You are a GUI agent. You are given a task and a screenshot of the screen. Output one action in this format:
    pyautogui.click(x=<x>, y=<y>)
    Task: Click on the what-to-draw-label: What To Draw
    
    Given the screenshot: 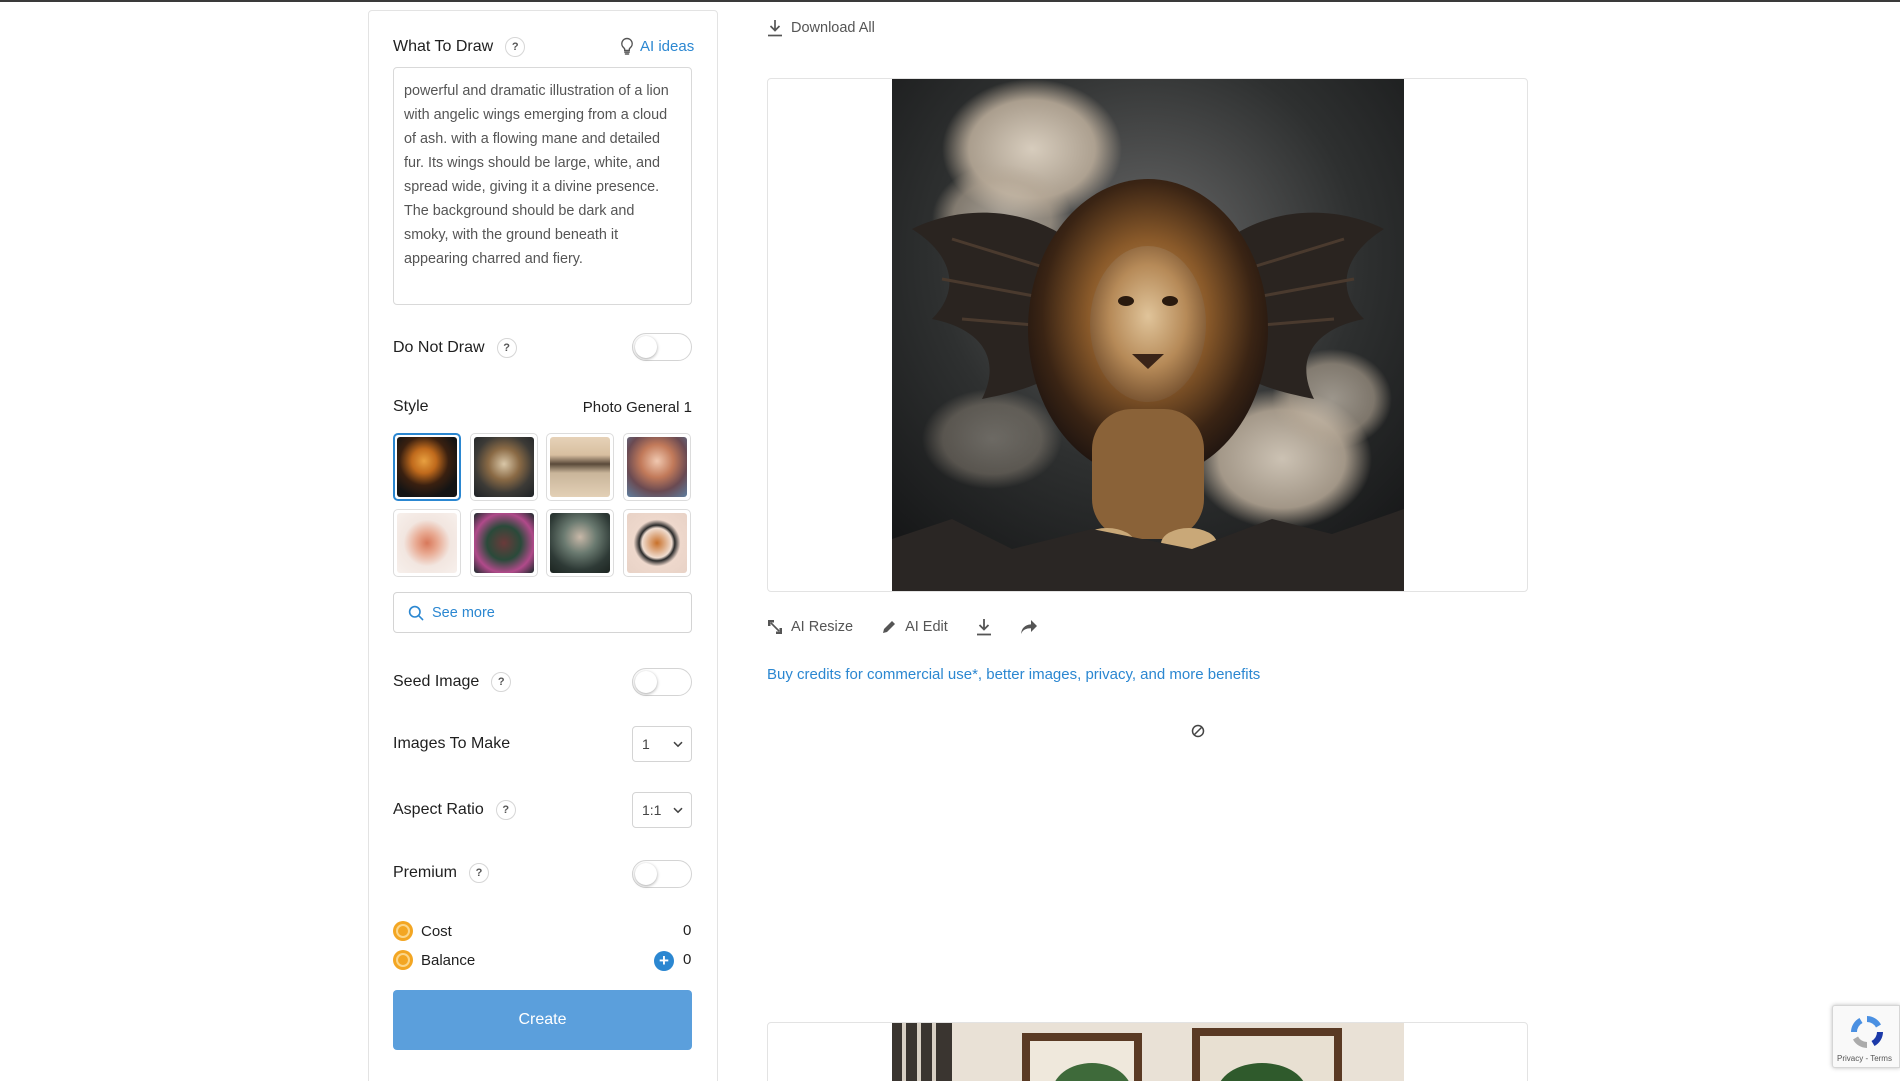 What is the action you would take?
    pyautogui.click(x=443, y=46)
    